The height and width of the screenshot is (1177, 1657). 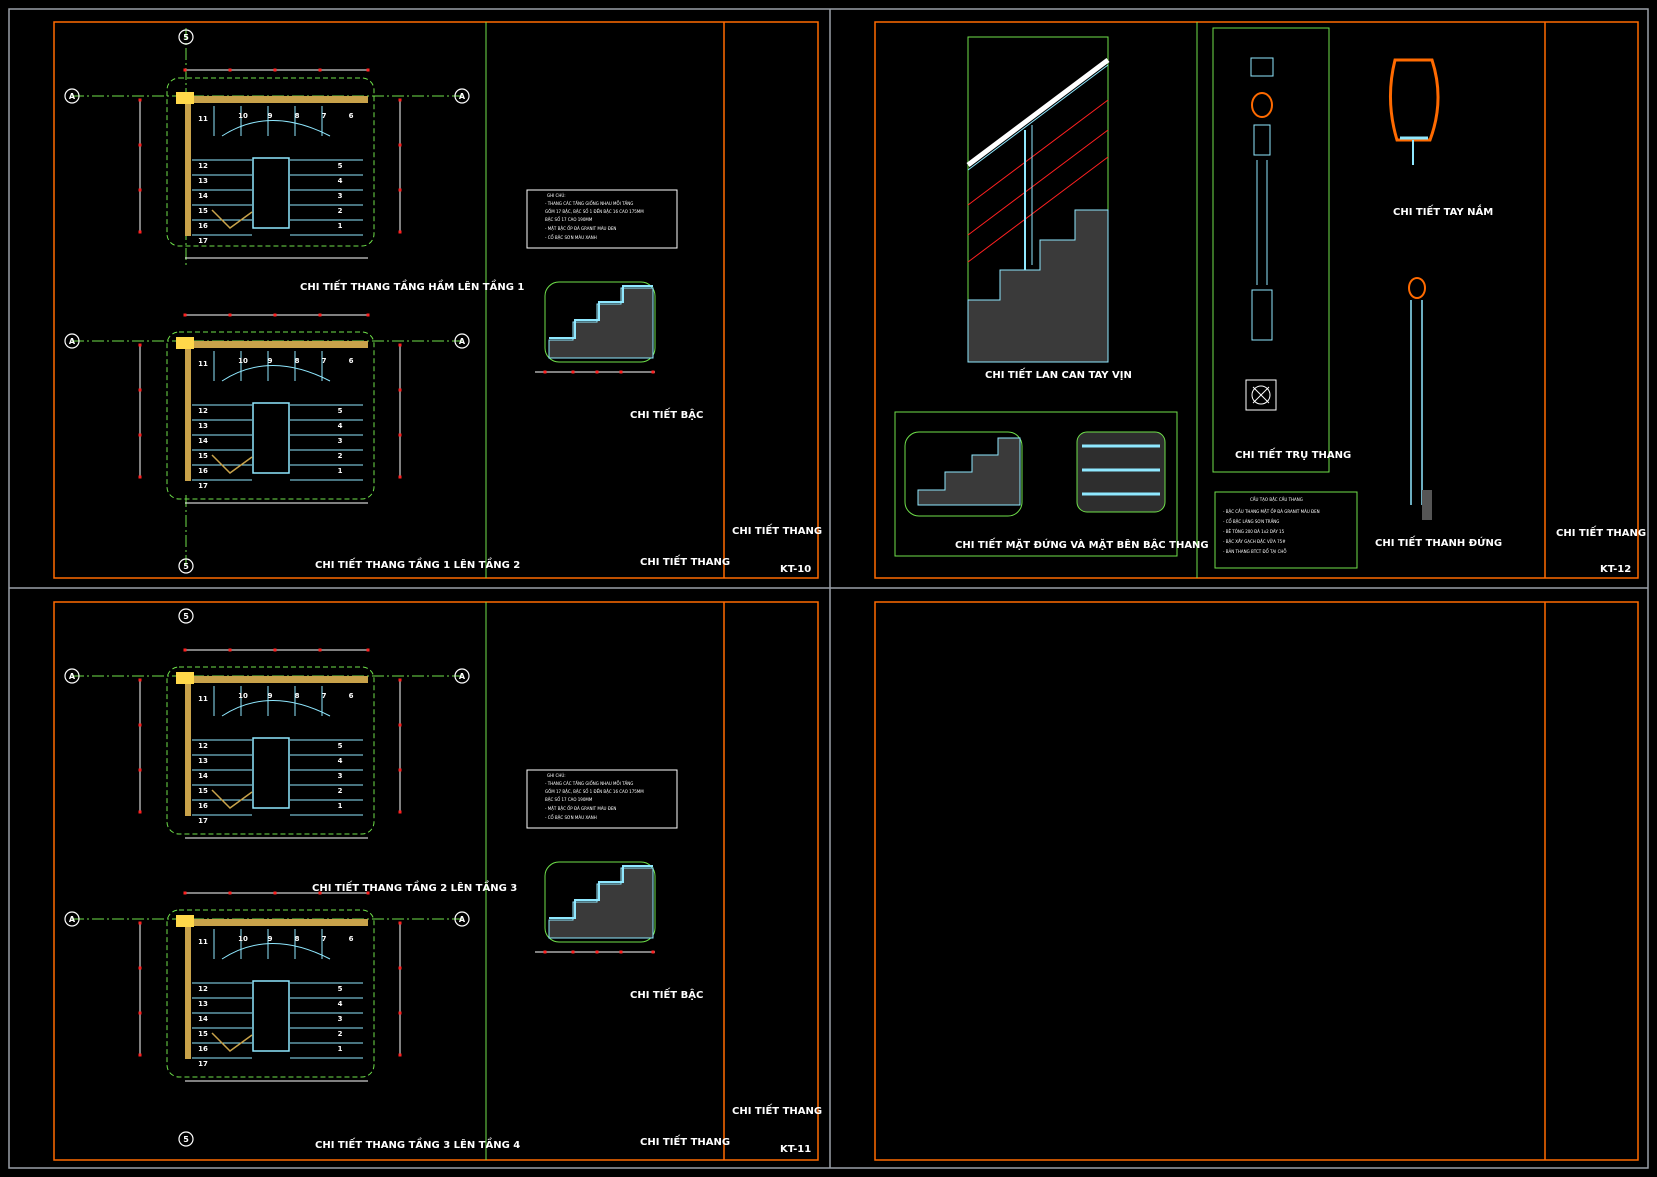 What do you see at coordinates (1615, 569) in the screenshot?
I see `sheet-number: KT-12` at bounding box center [1615, 569].